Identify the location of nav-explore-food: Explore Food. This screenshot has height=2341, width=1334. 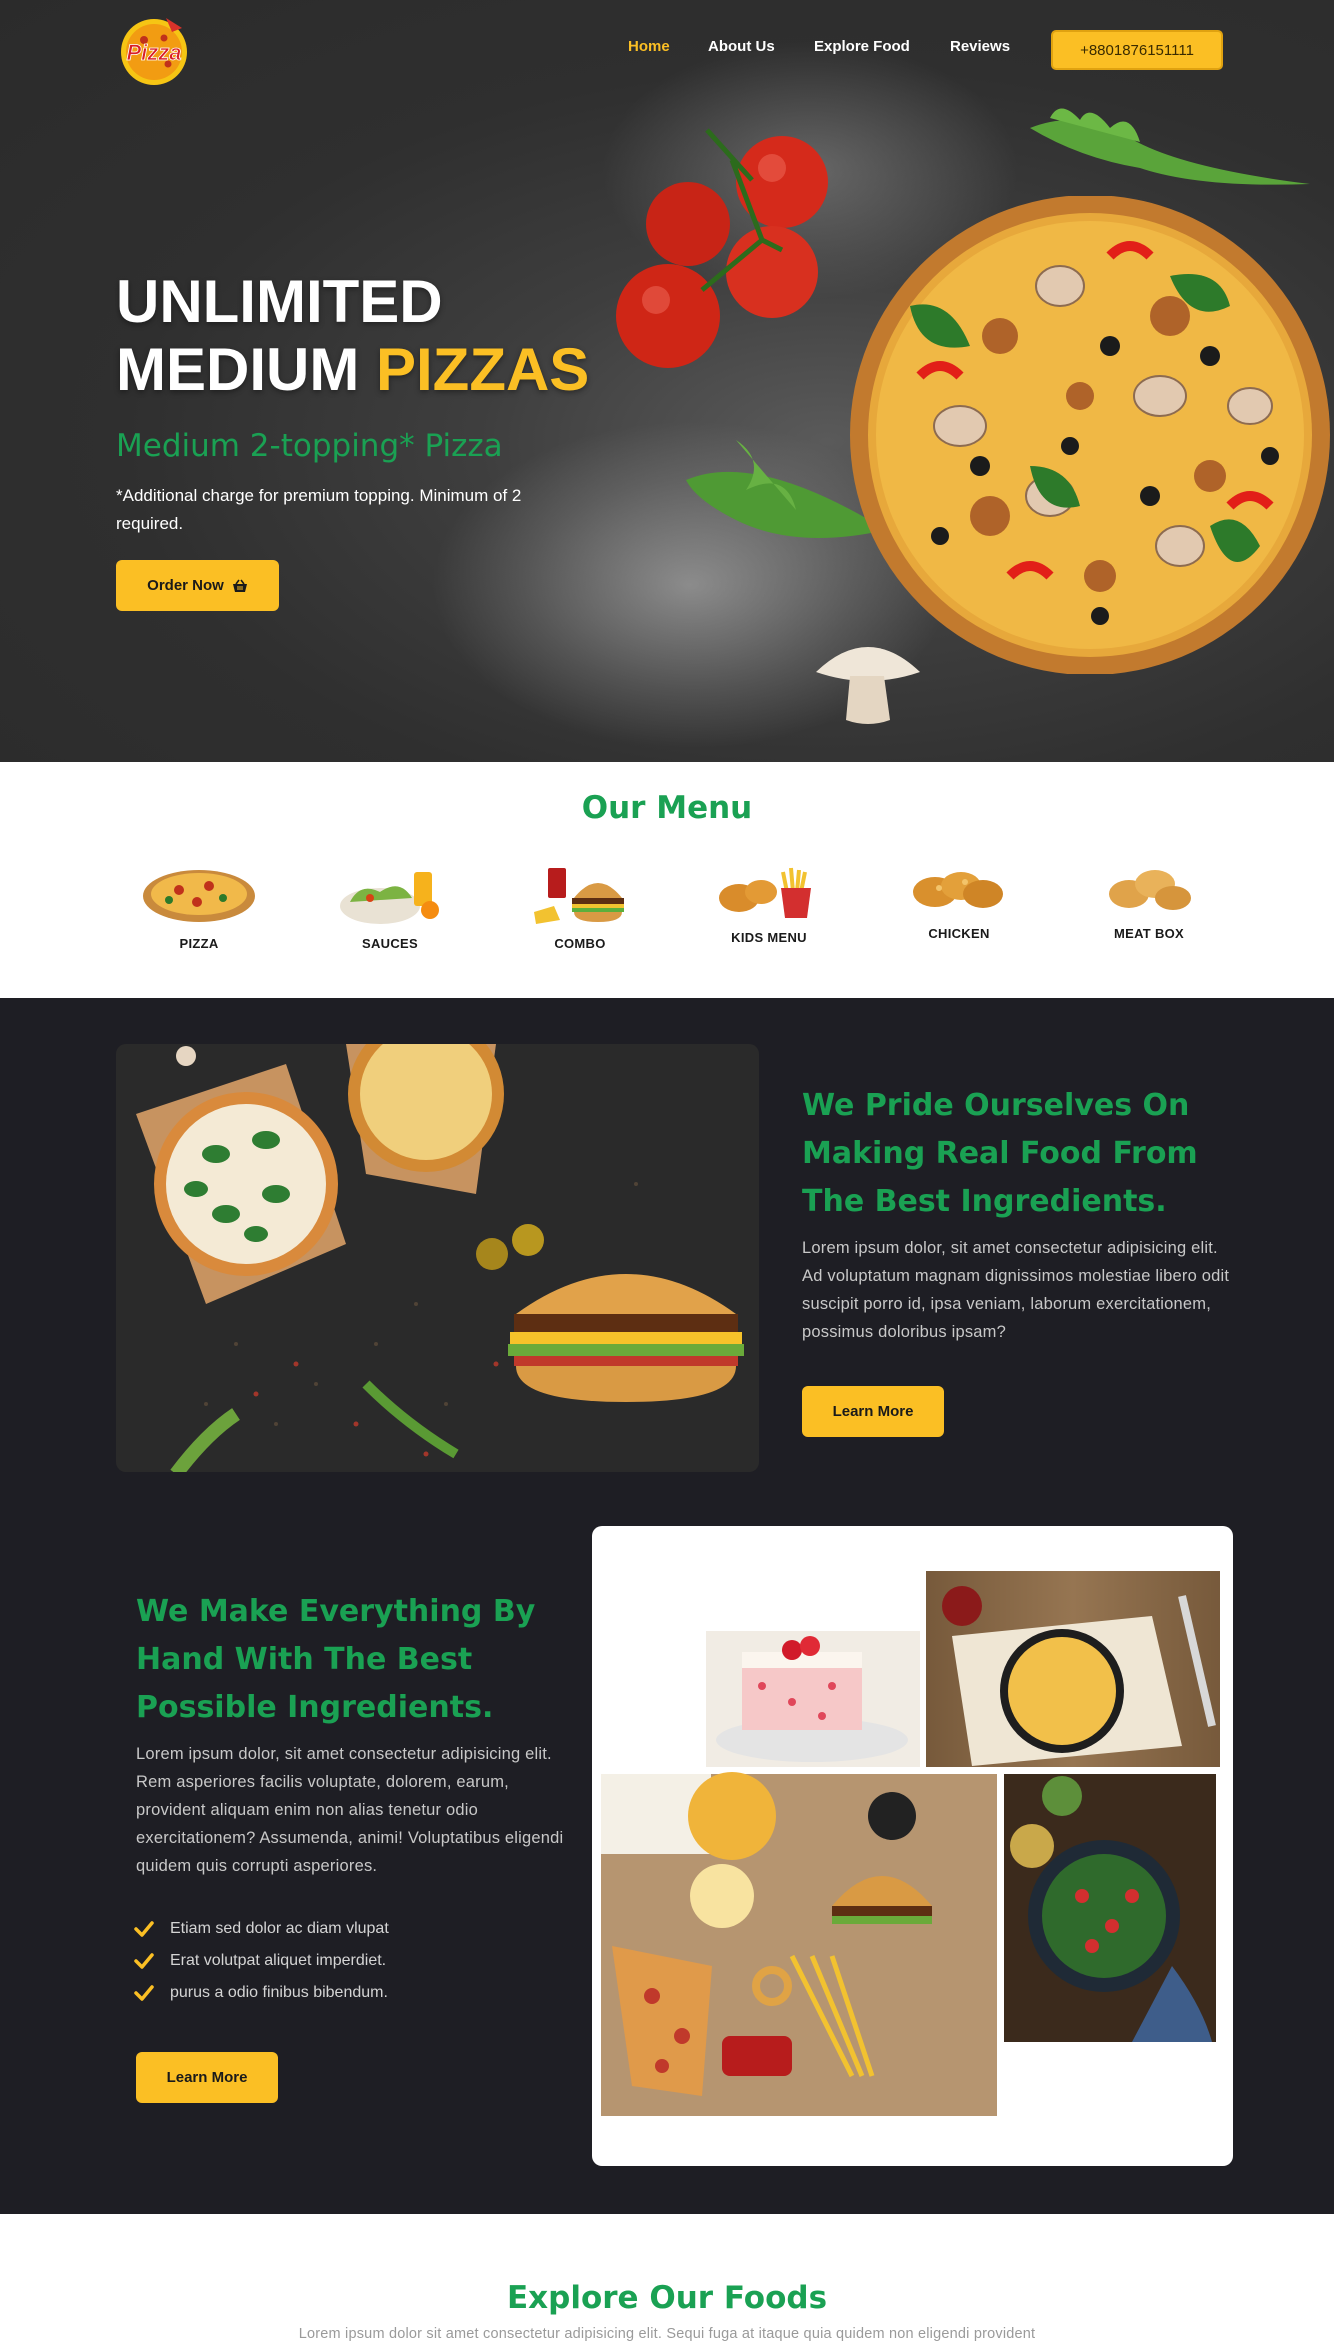
(862, 46).